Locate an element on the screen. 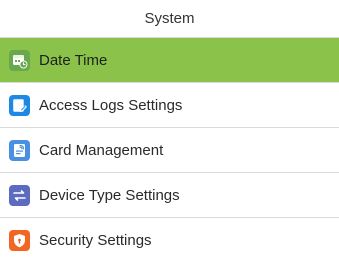 The height and width of the screenshot is (263, 339). device-type-icon is located at coordinates (19, 195).